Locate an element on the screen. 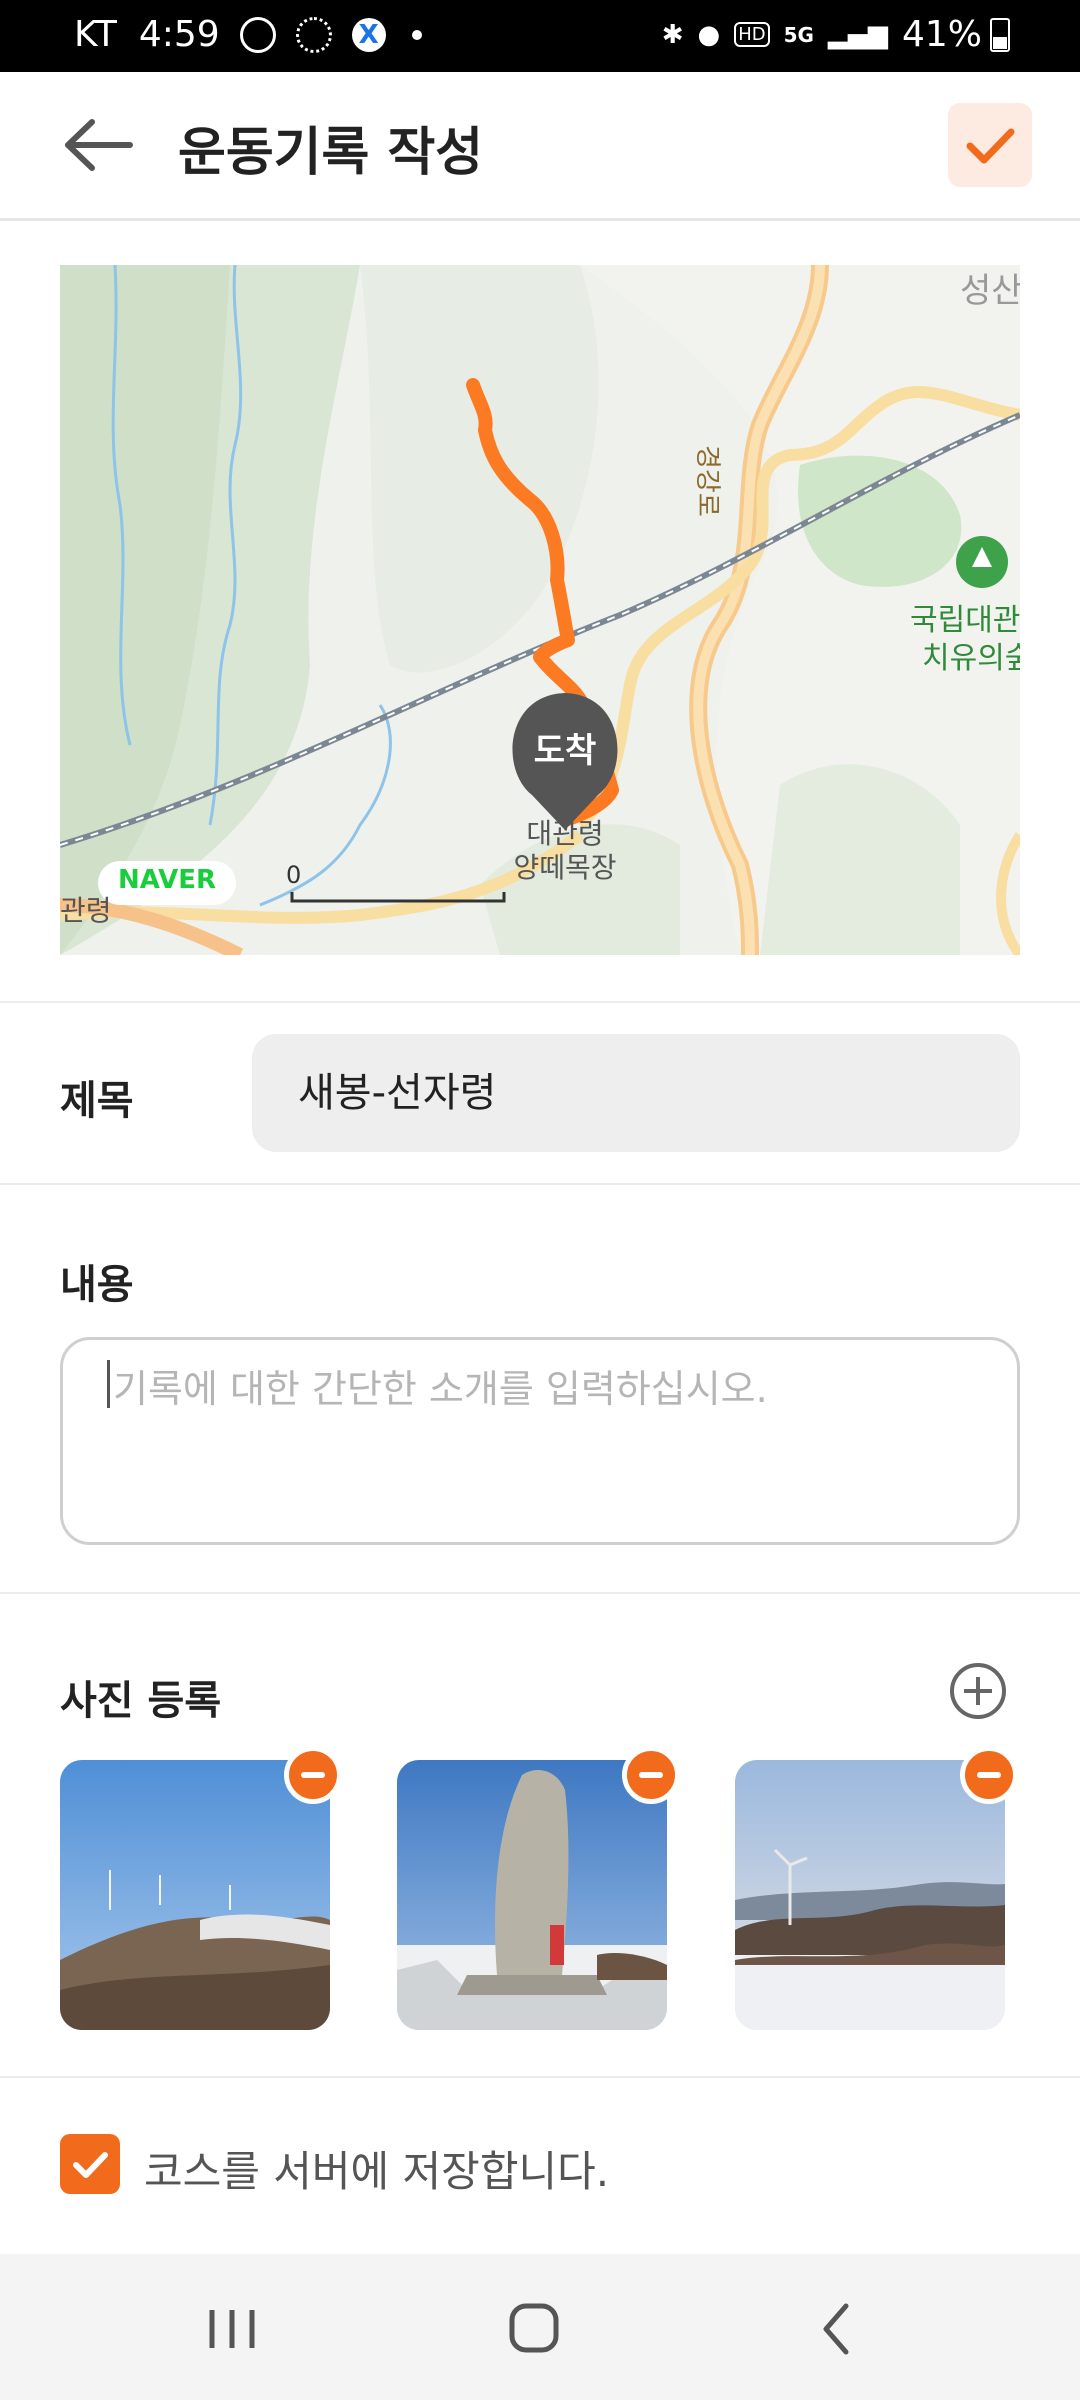  clock: 4:59 is located at coordinates (179, 34).